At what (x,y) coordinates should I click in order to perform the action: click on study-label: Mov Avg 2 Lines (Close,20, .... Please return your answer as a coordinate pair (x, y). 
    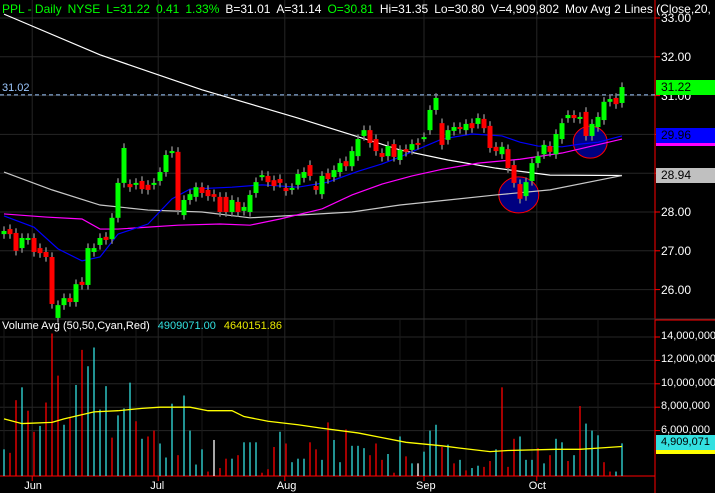
    Looking at the image, I should click on (640, 9).